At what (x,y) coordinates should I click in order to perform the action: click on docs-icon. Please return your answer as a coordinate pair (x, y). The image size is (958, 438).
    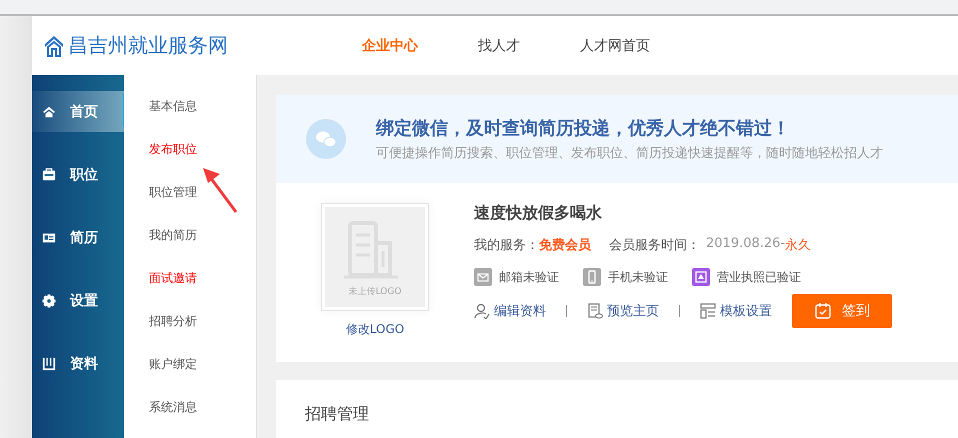
    Looking at the image, I should click on (49, 363).